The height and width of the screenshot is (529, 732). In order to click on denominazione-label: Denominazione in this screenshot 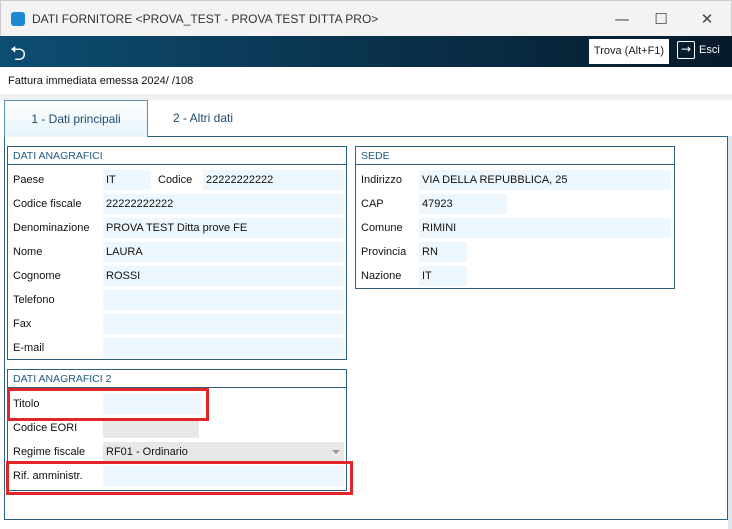, I will do `click(51, 228)`.